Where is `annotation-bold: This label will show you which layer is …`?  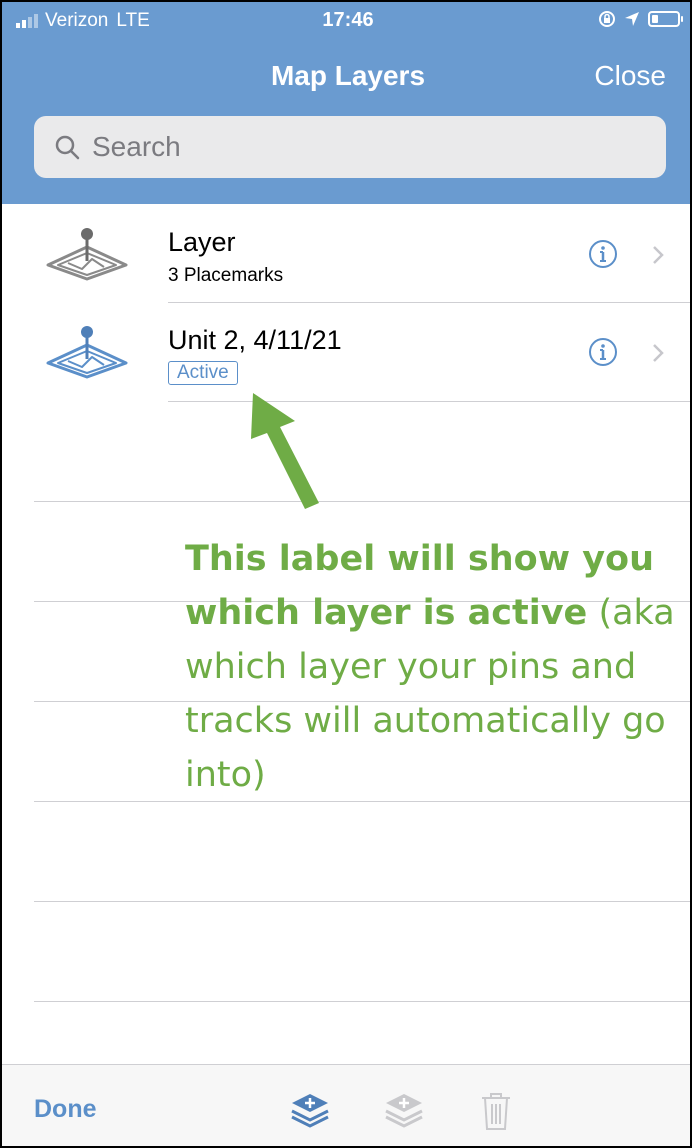
annotation-bold: This label will show you which layer is … is located at coordinates (419, 586).